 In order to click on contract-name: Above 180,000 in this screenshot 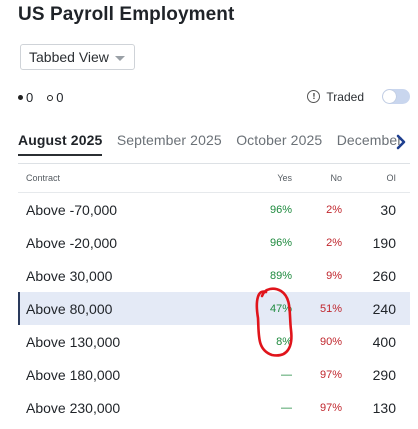, I will do `click(73, 374)`.